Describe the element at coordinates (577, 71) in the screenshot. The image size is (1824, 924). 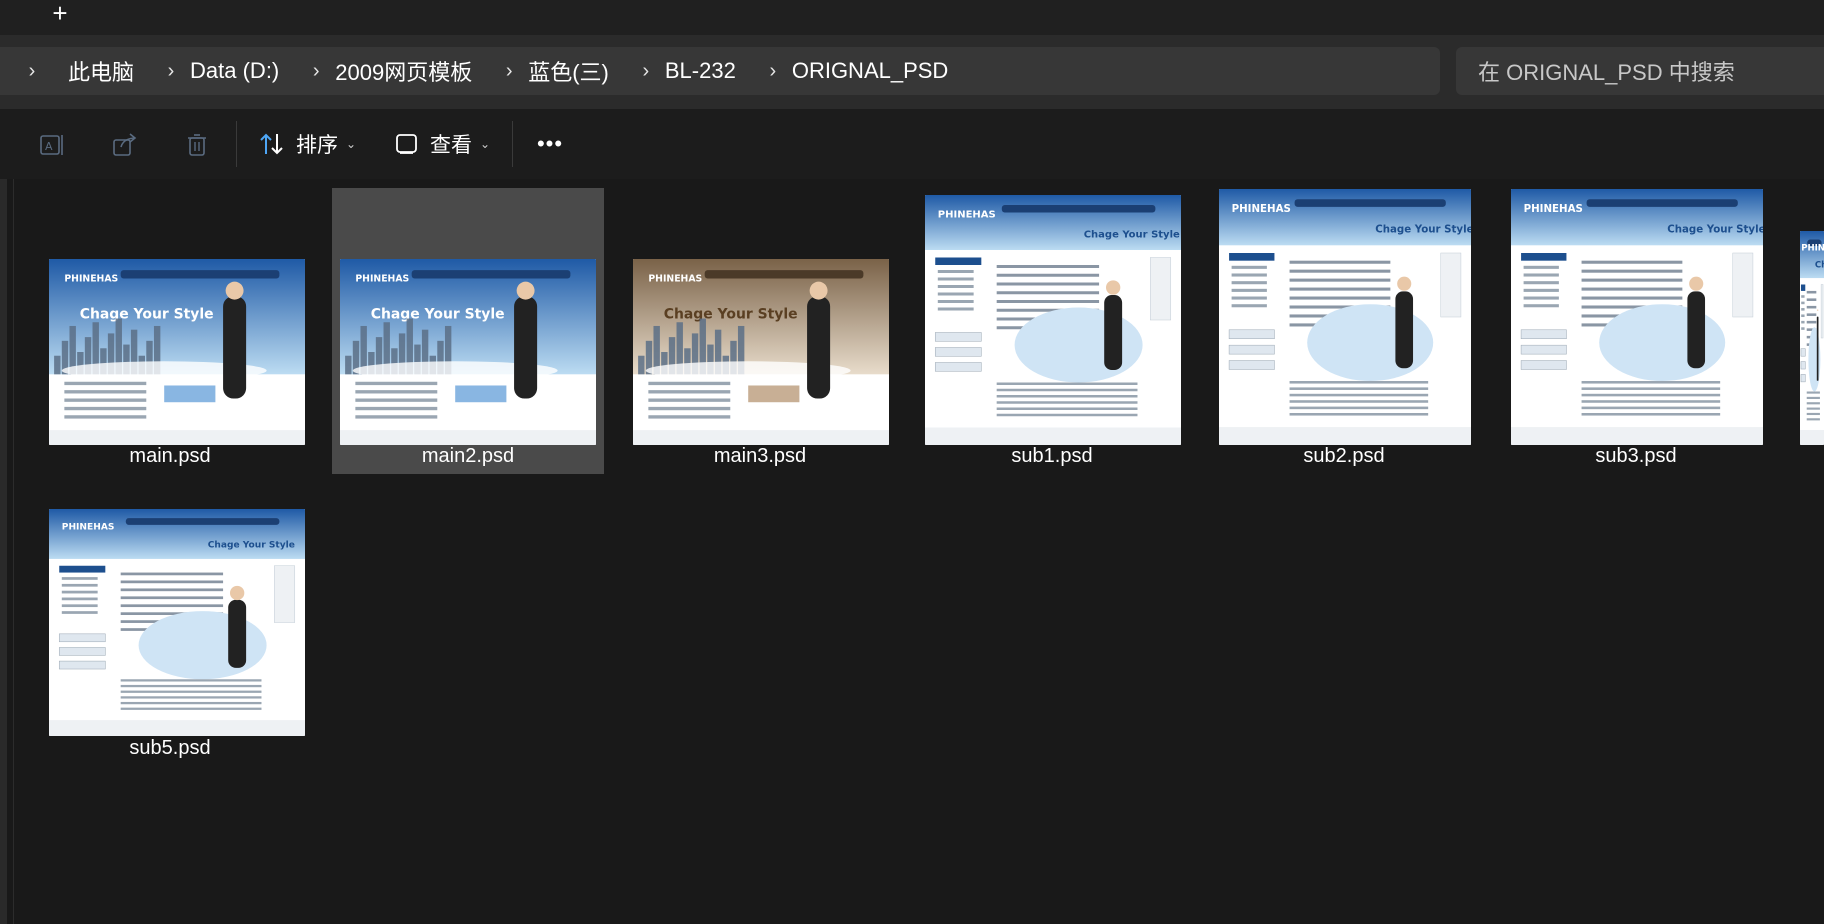
I see `breadcrumb-item-blue3: 蓝色(三)` at that location.